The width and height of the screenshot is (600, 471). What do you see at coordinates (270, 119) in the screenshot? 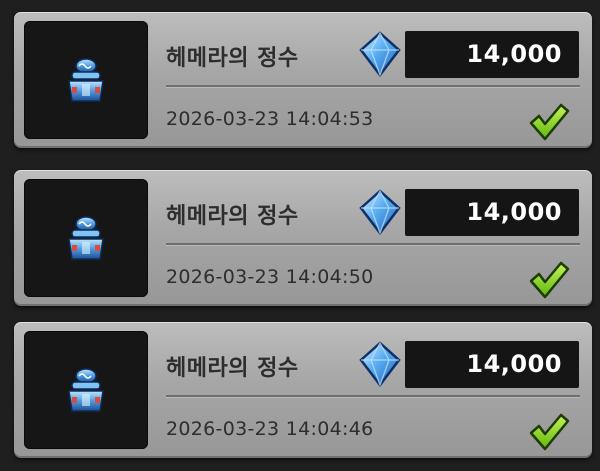
I see `purchase-timestamp: 2026-03-23 14:04:53` at bounding box center [270, 119].